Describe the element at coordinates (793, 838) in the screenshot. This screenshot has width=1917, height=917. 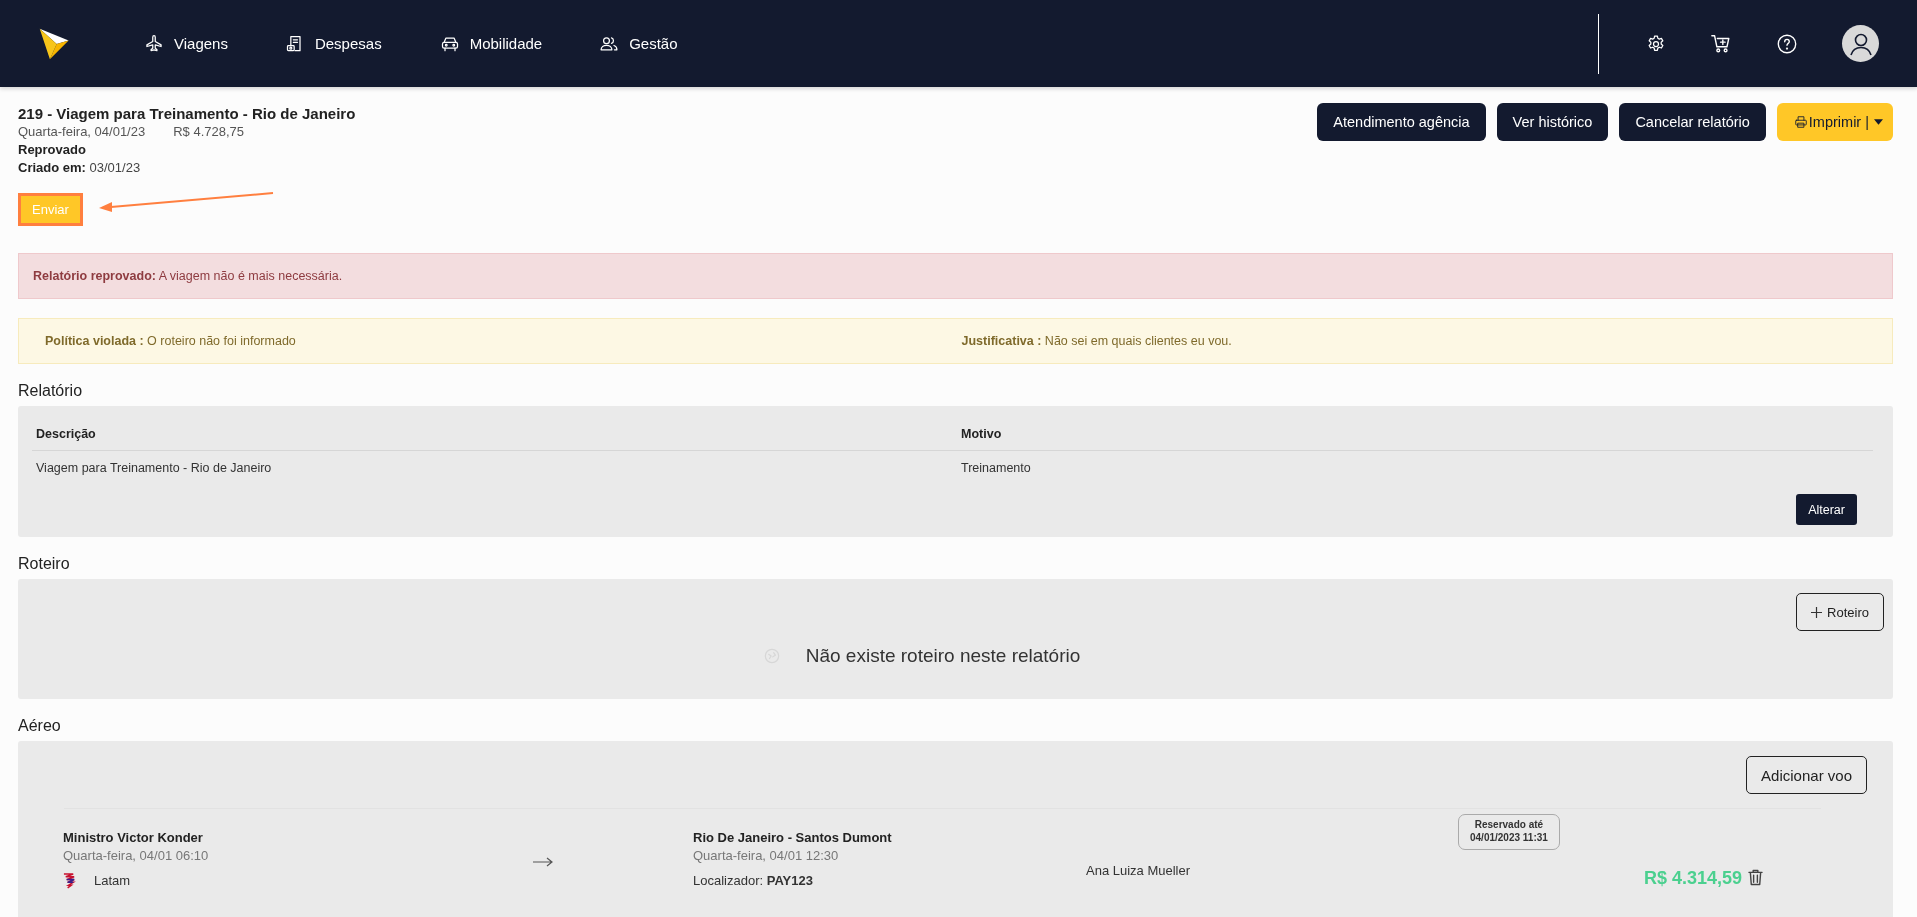
I see `destination-airport: Rio De Janeiro - Santos Dumont` at that location.